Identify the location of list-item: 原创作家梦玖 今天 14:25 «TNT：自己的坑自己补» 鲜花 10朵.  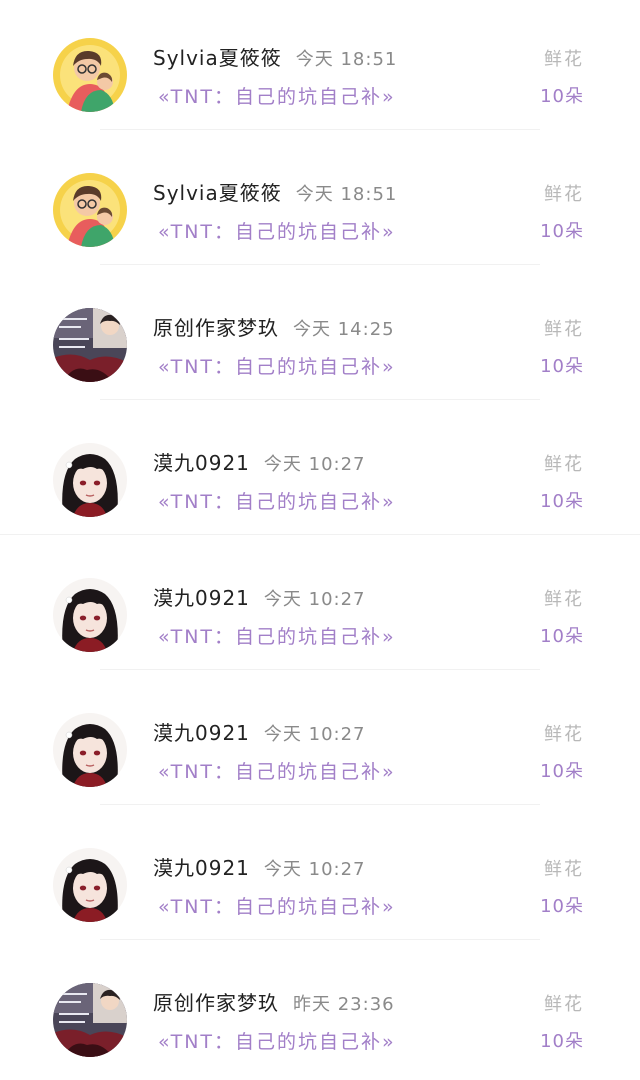
(320, 337).